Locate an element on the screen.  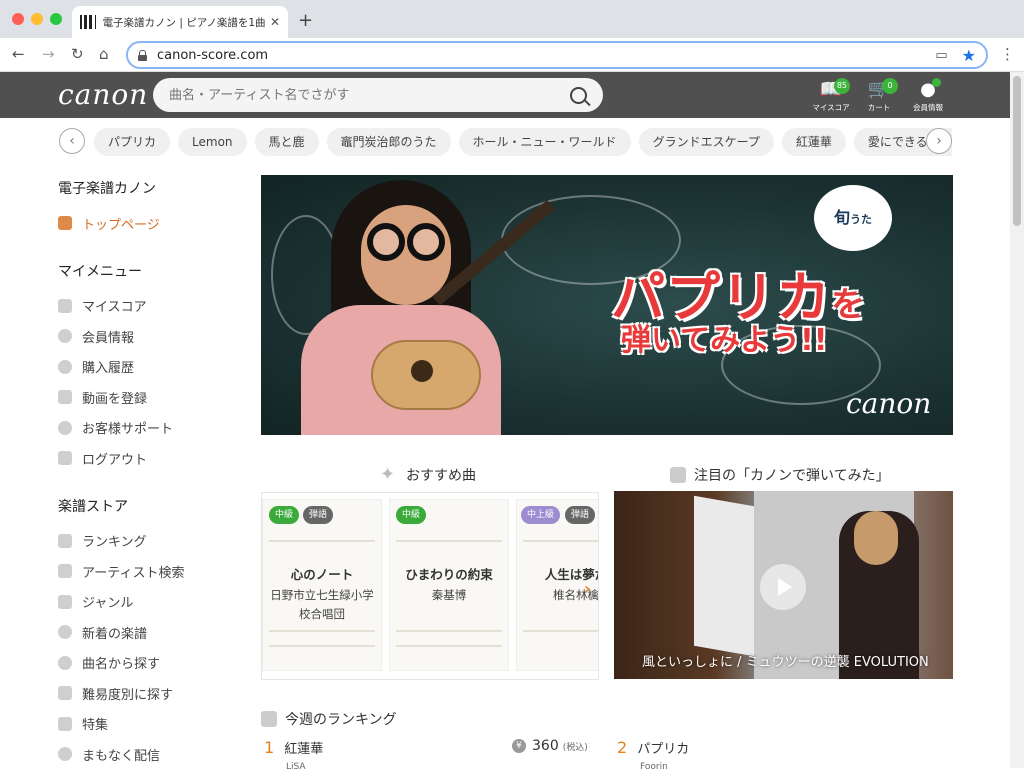
price-tag: ¥ 360 (税込) is located at coordinates (550, 746).